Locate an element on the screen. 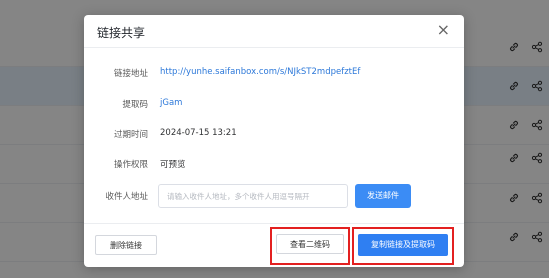  dialog-header: 链接共享 × is located at coordinates (274, 31).